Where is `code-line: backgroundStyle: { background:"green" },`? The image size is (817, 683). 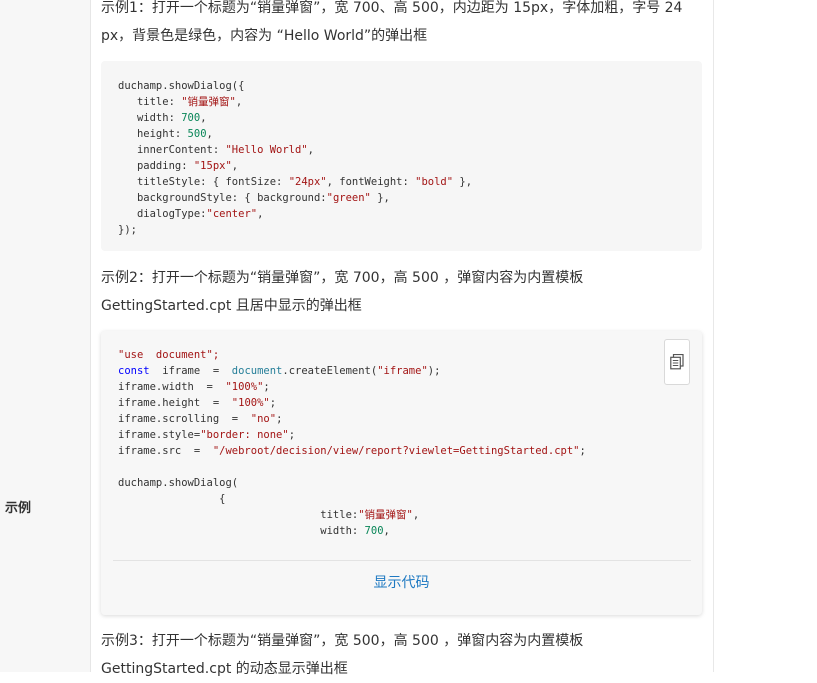 code-line: backgroundStyle: { background:"green" }, is located at coordinates (254, 198).